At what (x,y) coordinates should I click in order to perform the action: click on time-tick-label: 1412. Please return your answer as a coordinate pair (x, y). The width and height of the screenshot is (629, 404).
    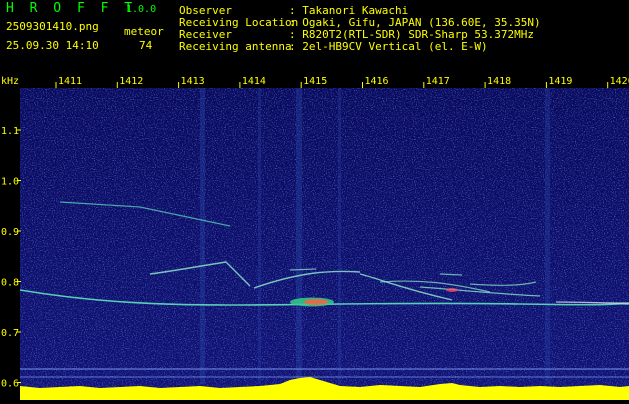
    Looking at the image, I should click on (131, 81).